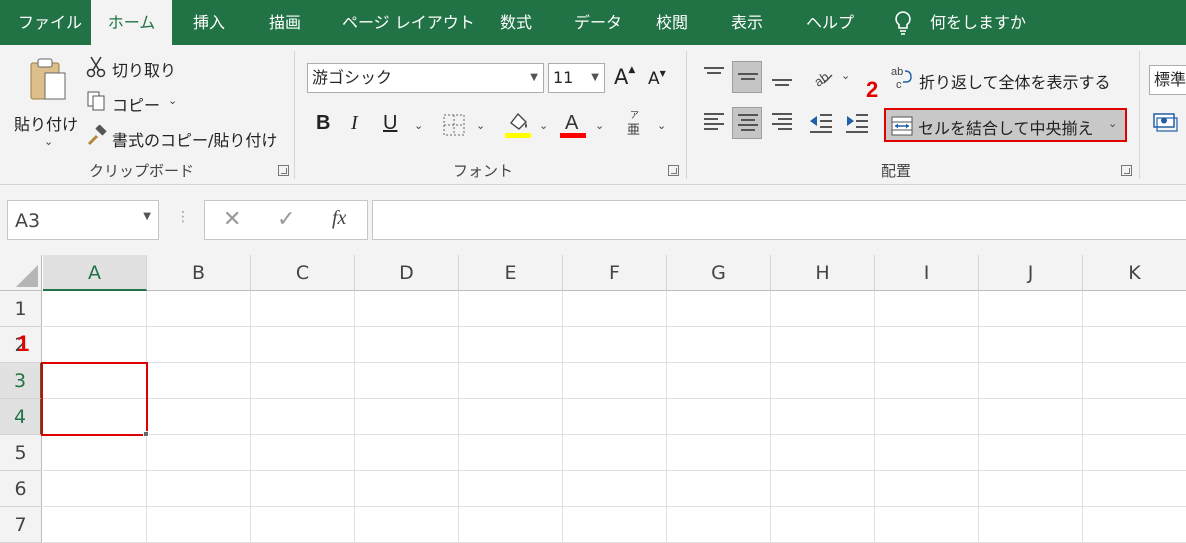 This screenshot has width=1186, height=543. I want to click on tab-data: データ, so click(598, 22).